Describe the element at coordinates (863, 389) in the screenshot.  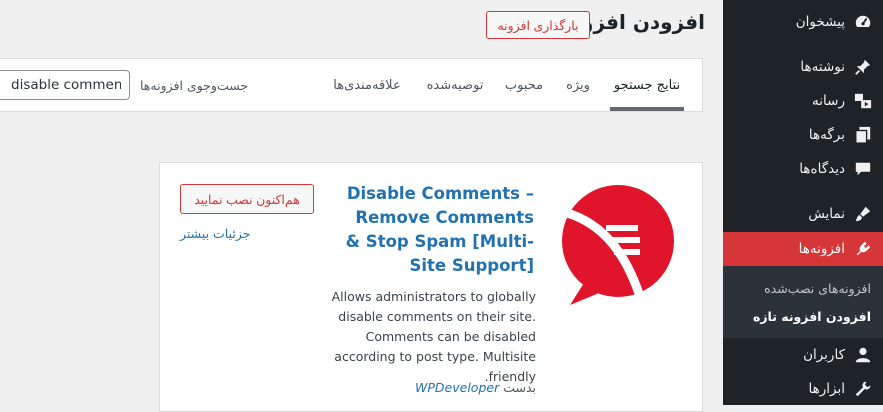
I see `tools-icon` at that location.